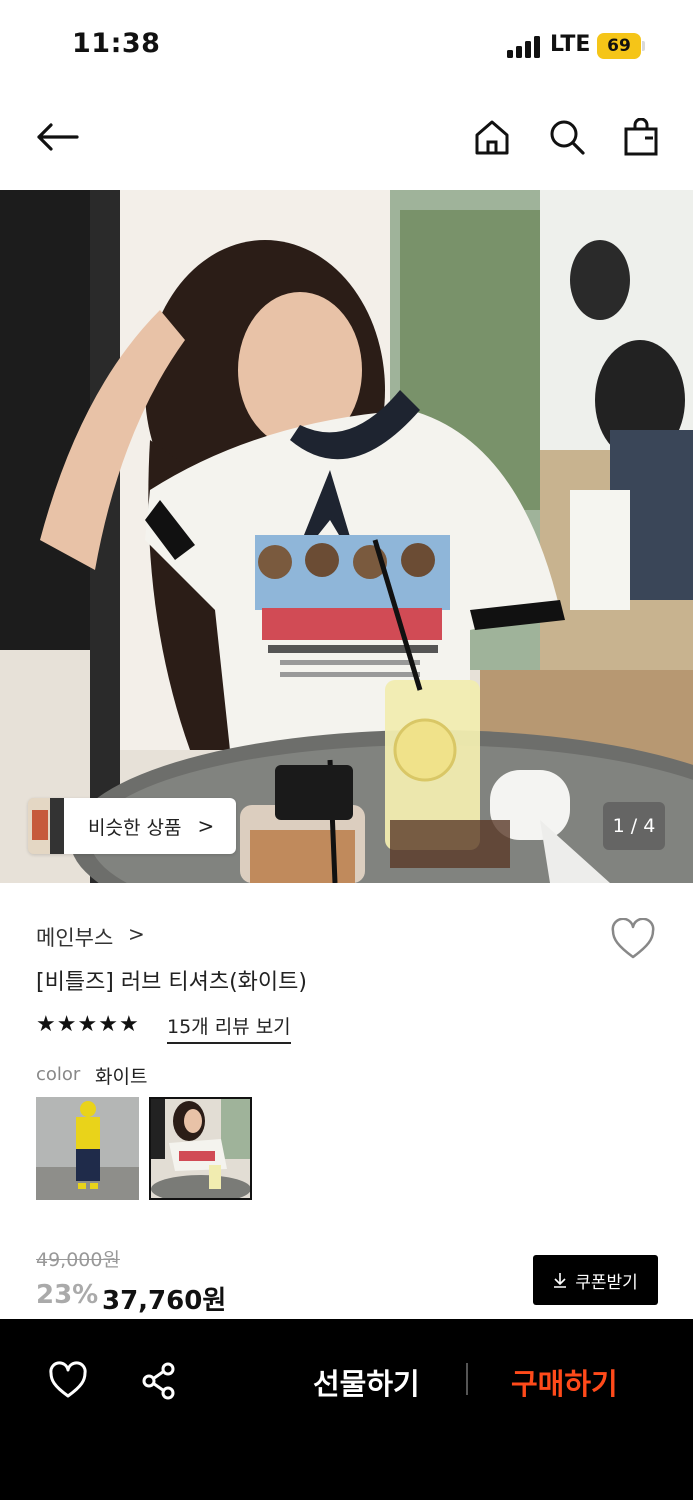 Image resolution: width=693 pixels, height=1500 pixels. What do you see at coordinates (366, 1382) in the screenshot?
I see `gift-button: 선물하기` at bounding box center [366, 1382].